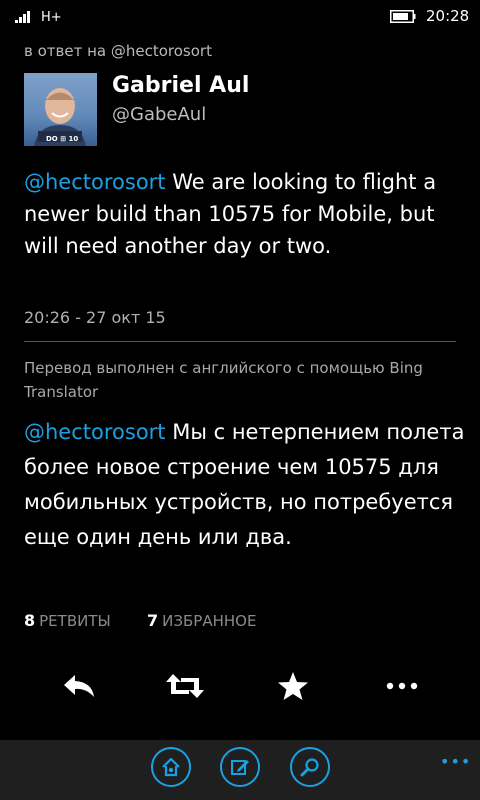 The height and width of the screenshot is (800, 480). I want to click on signal-icon, so click(22, 17).